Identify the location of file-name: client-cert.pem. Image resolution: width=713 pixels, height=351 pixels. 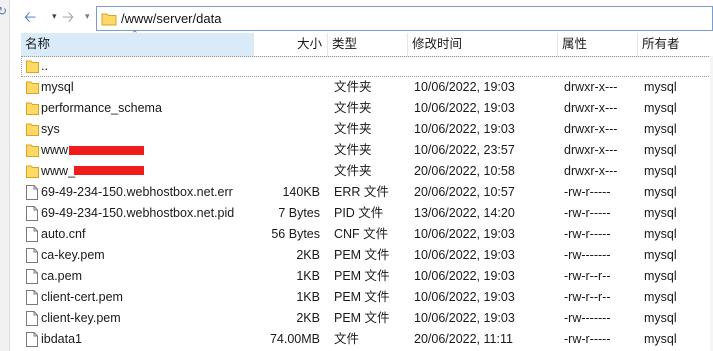
(82, 297).